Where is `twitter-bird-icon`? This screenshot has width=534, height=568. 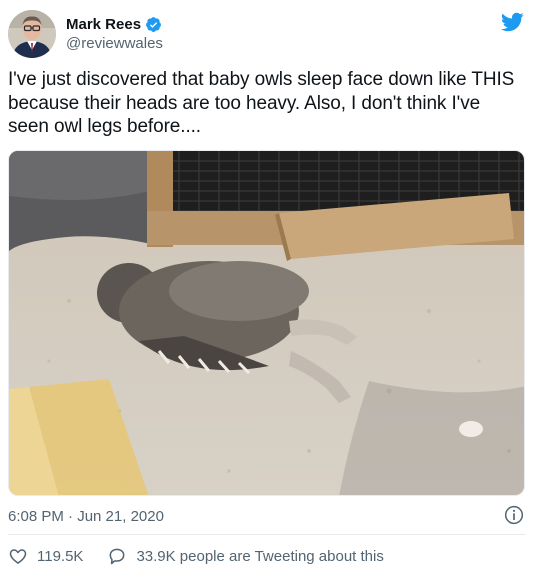 twitter-bird-icon is located at coordinates (512, 22).